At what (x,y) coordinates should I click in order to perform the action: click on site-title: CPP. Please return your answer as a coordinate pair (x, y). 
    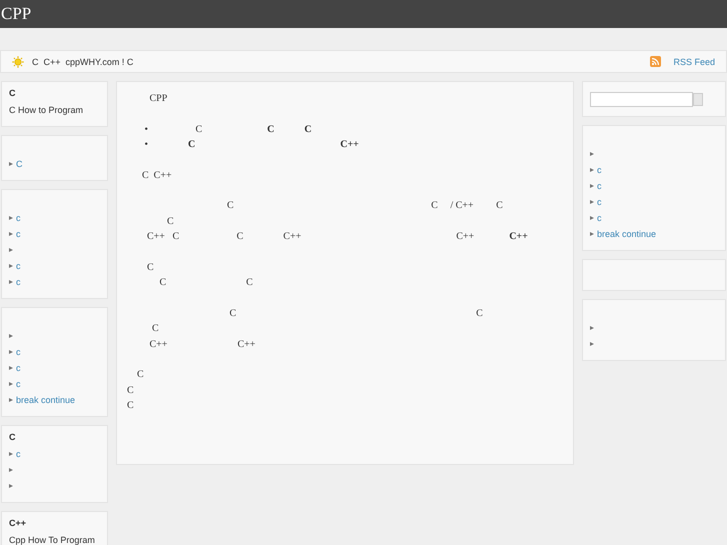
    Looking at the image, I should click on (16, 14).